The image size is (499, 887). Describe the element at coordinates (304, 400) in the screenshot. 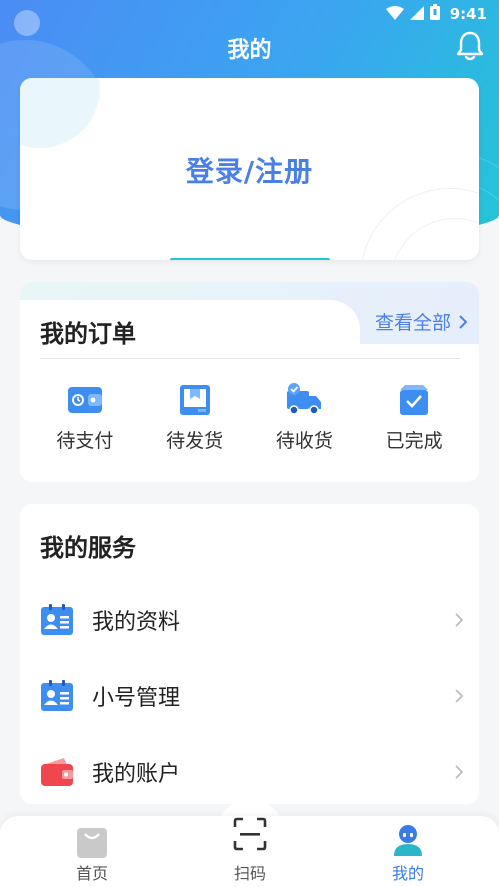

I see `truck-icon` at that location.